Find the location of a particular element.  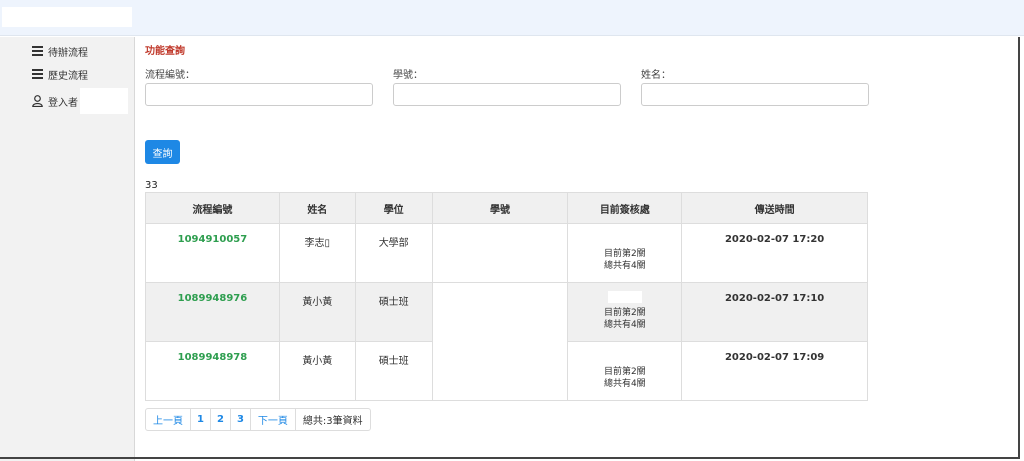

col-header-degree: 學位 is located at coordinates (393, 208).